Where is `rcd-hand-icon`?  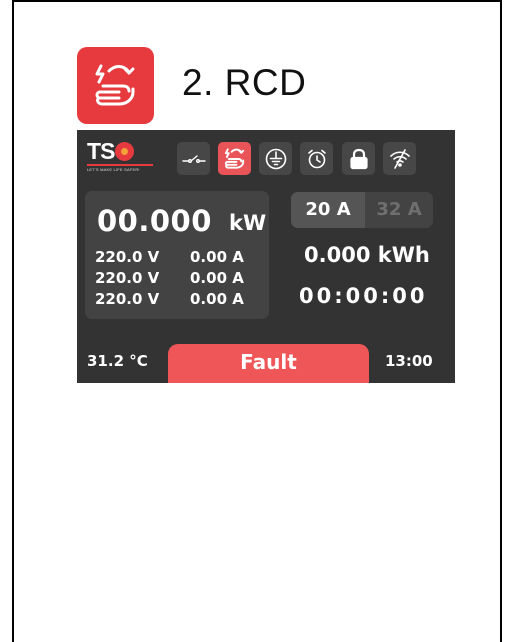
rcd-hand-icon is located at coordinates (115, 85).